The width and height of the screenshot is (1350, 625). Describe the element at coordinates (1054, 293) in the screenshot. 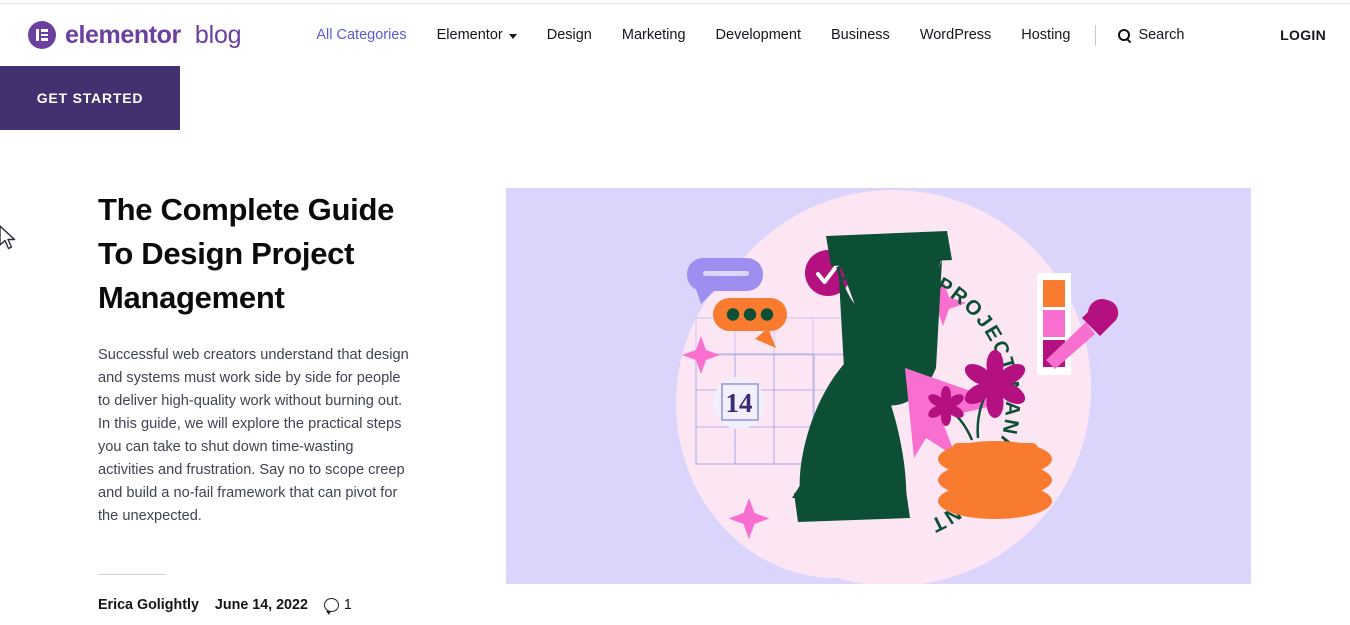

I see `swatch-orange` at that location.